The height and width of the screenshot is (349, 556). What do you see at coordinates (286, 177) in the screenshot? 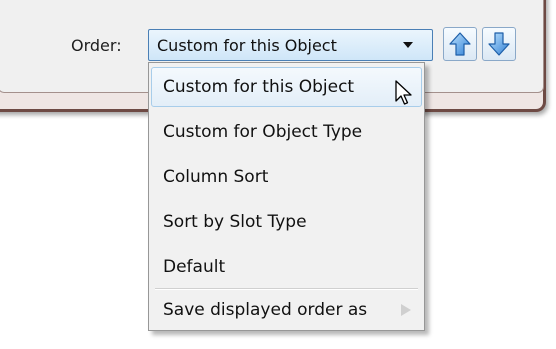
I see `menu-item-column-sort: Column Sort` at bounding box center [286, 177].